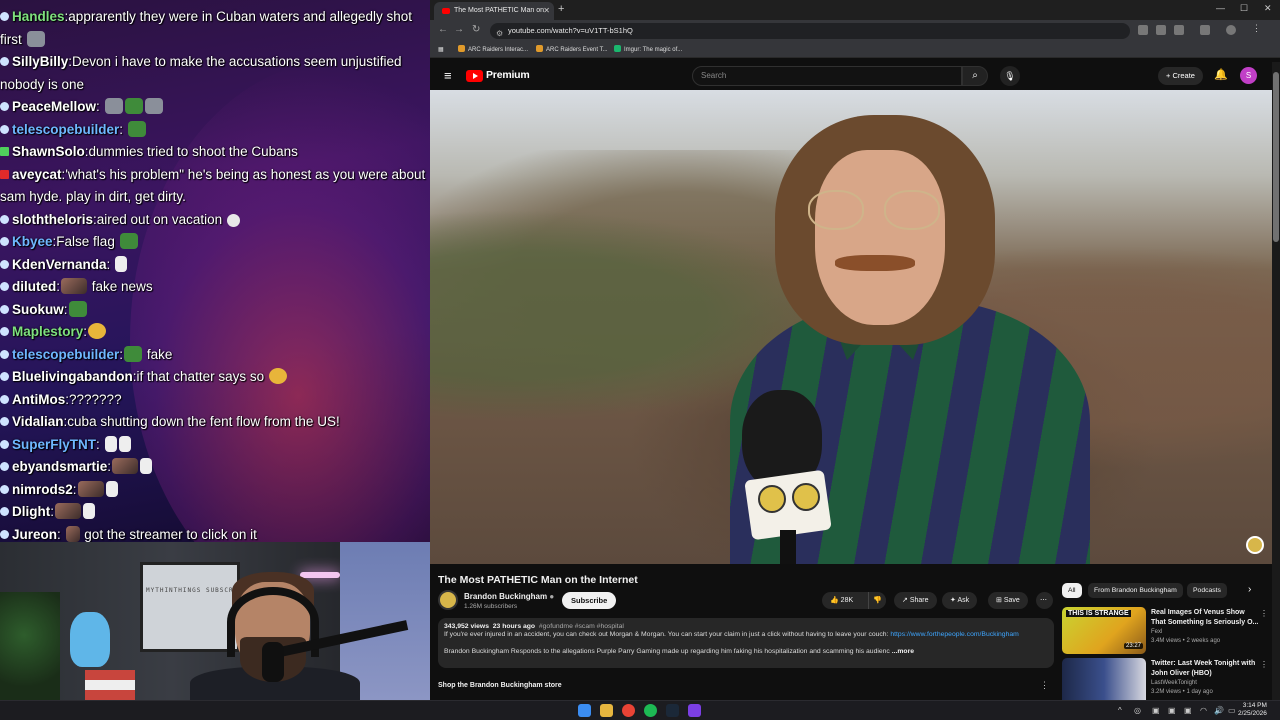 The width and height of the screenshot is (1280, 720). I want to click on description-link: https://www.forthepeople.com/Buckingham, so click(954, 634).